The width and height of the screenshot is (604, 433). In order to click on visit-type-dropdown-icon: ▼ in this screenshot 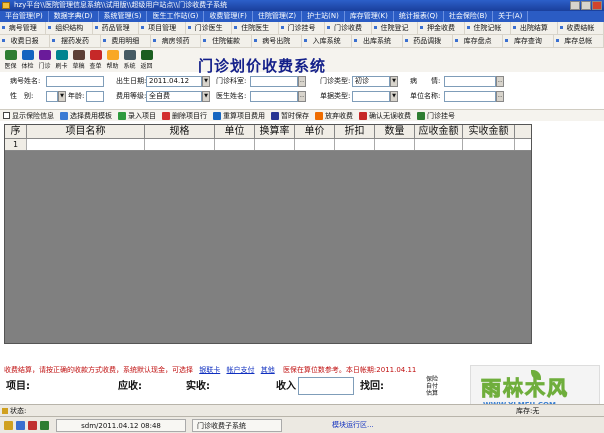, I will do `click(394, 81)`.